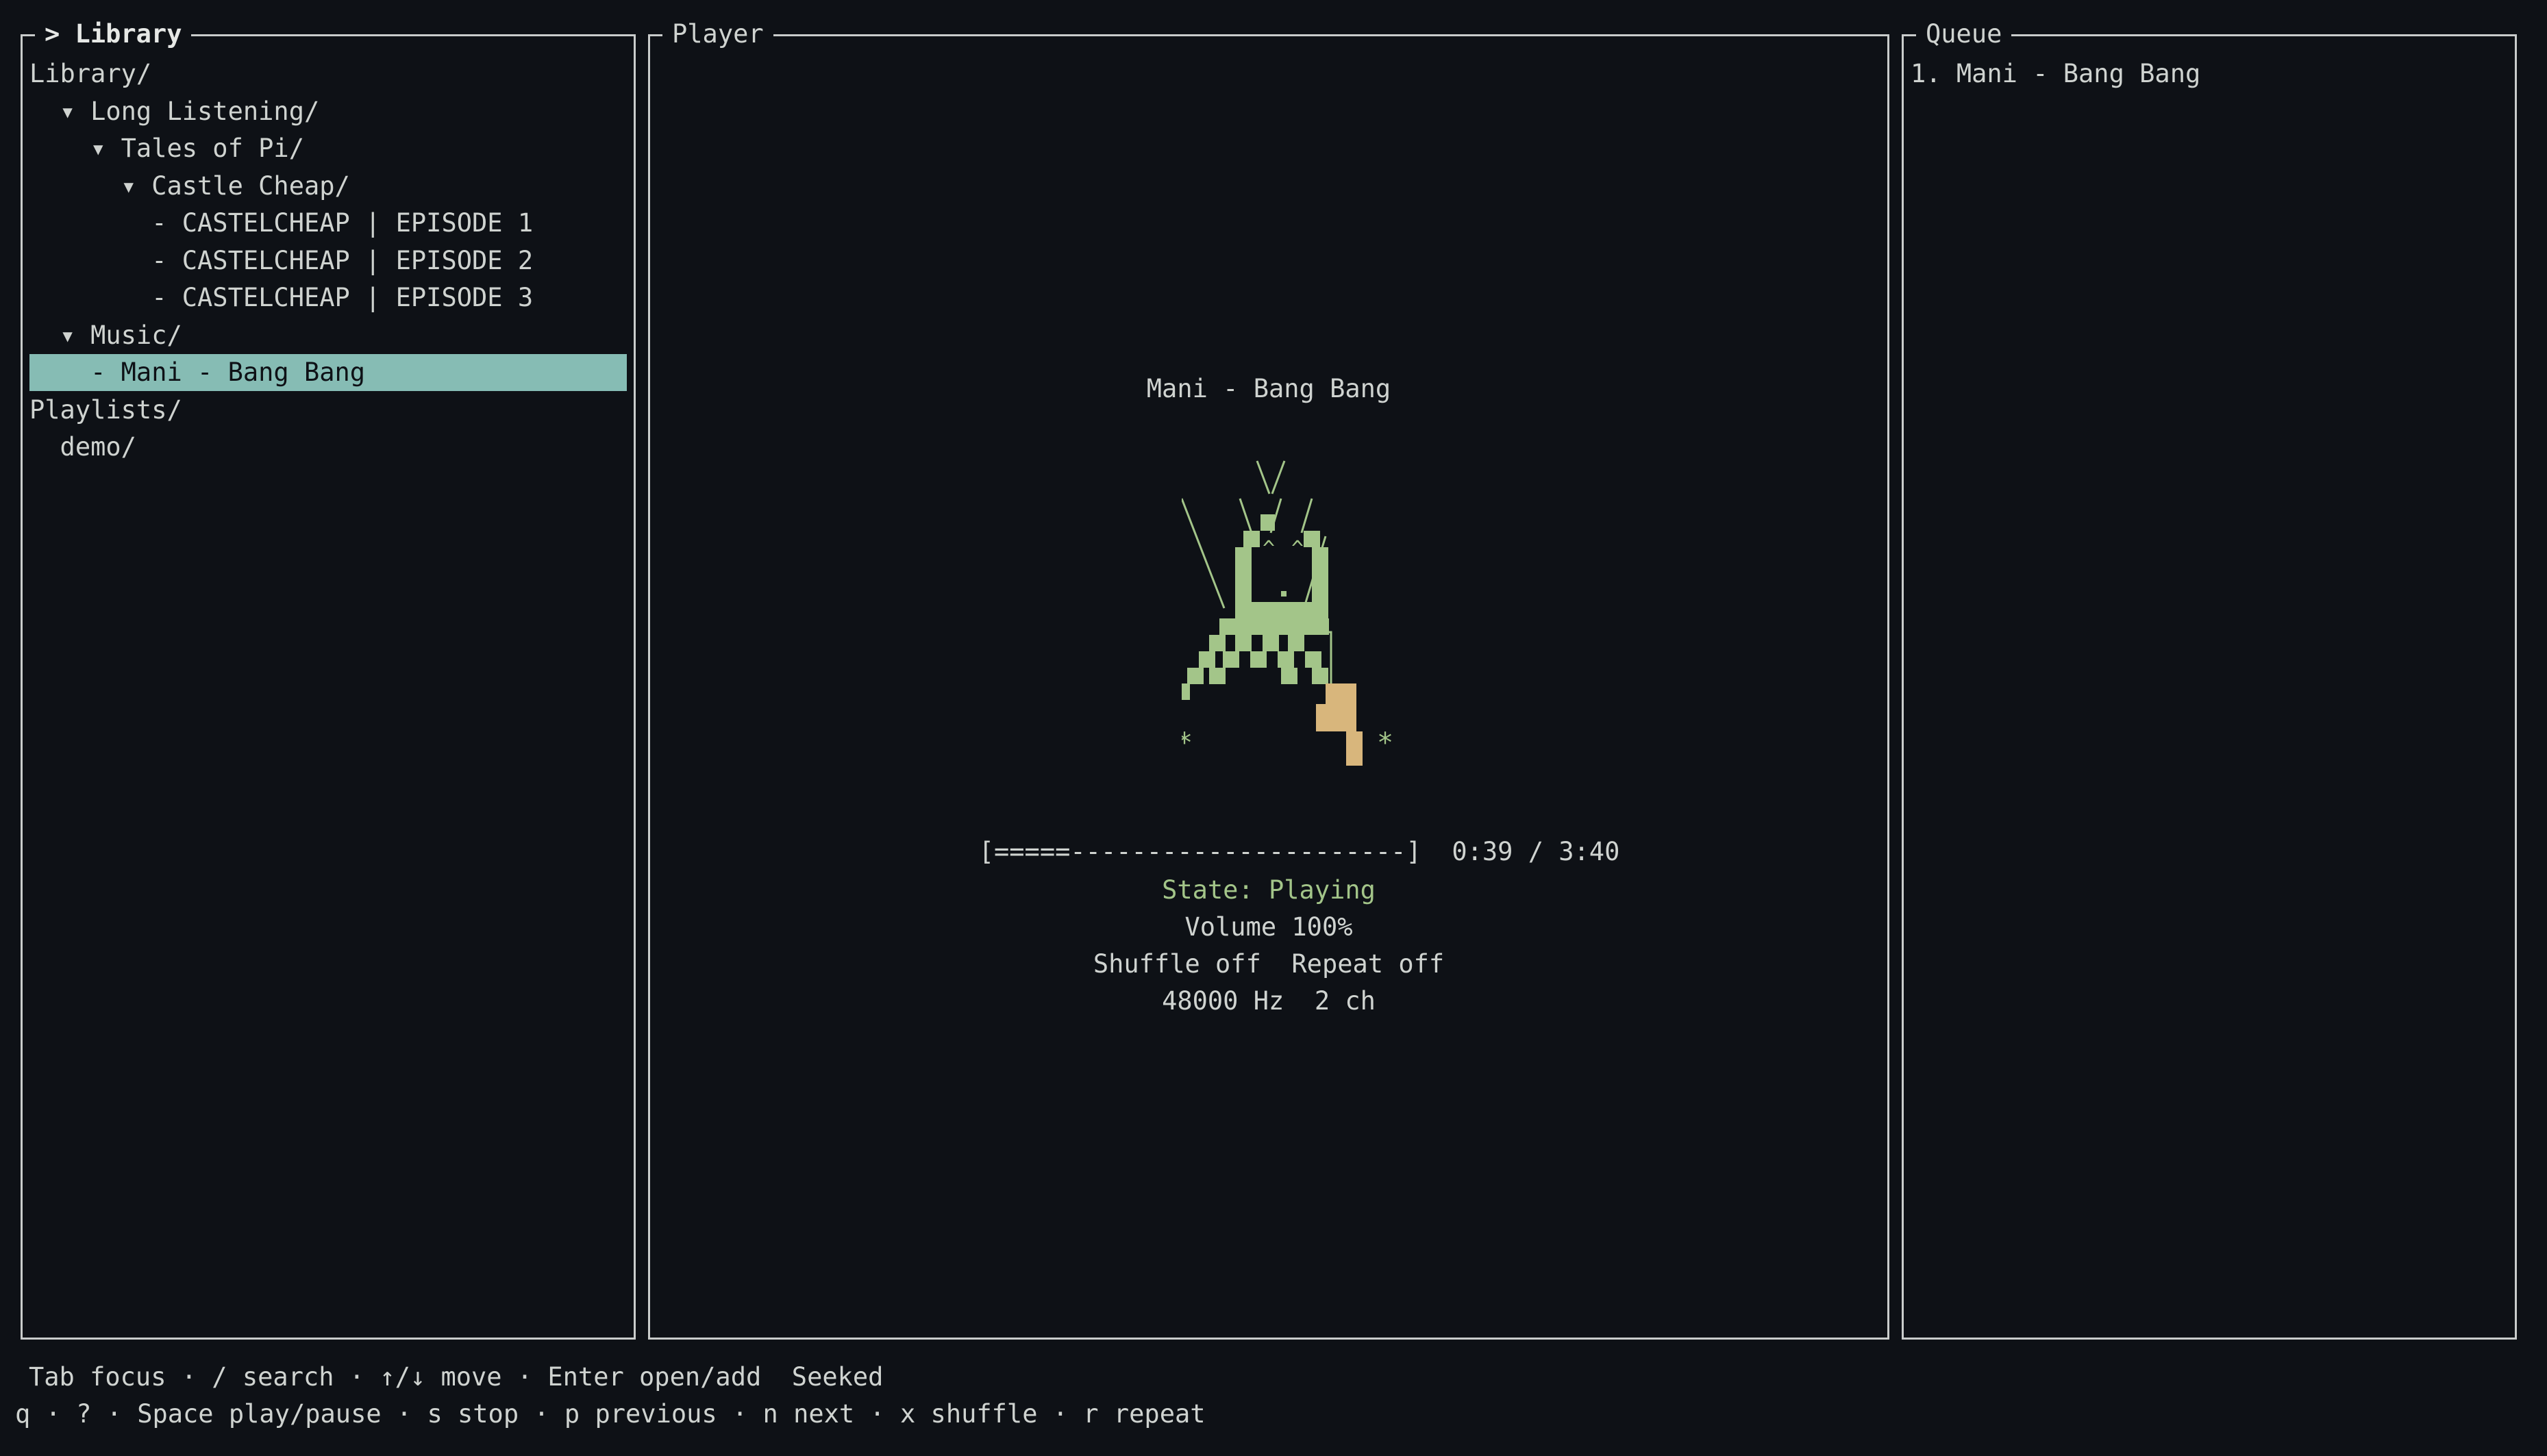 This screenshot has width=2547, height=1456. Describe the element at coordinates (1200, 851) in the screenshot. I see `progress-bar: [=====----------------------]` at that location.